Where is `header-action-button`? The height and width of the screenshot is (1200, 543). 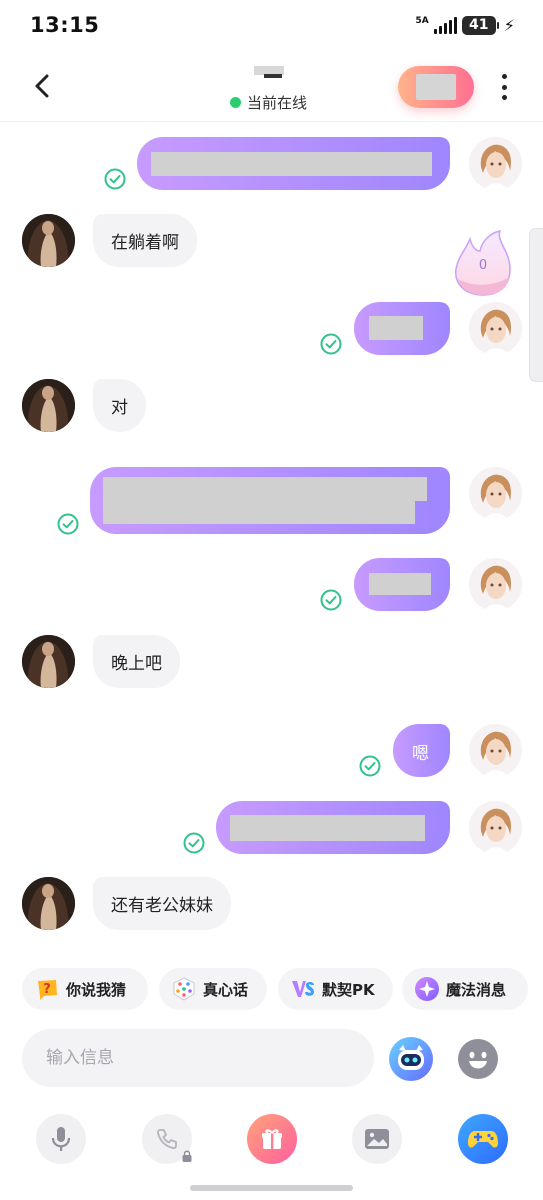
header-action-button is located at coordinates (436, 87).